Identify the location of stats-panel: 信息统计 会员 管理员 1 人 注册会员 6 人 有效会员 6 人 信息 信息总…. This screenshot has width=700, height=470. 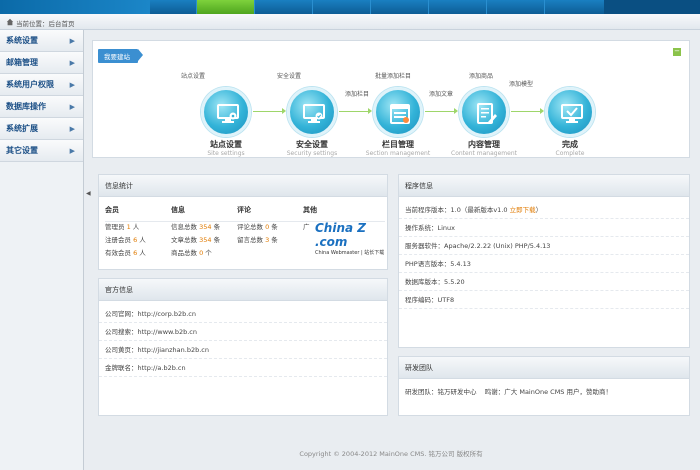
(243, 222).